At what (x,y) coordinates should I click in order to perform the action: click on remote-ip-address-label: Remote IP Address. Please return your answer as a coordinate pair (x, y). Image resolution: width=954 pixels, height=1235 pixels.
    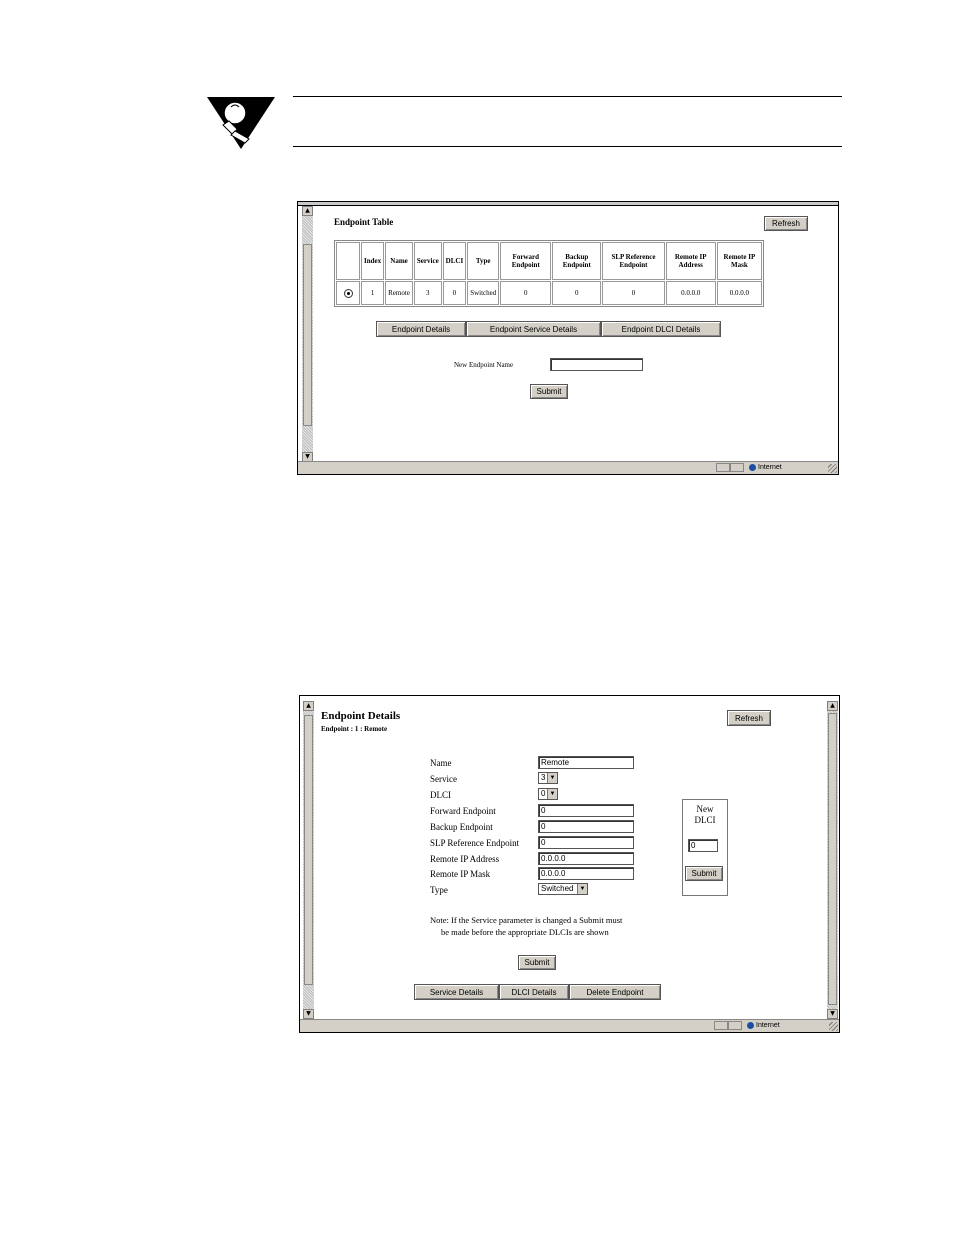
    Looking at the image, I should click on (465, 859).